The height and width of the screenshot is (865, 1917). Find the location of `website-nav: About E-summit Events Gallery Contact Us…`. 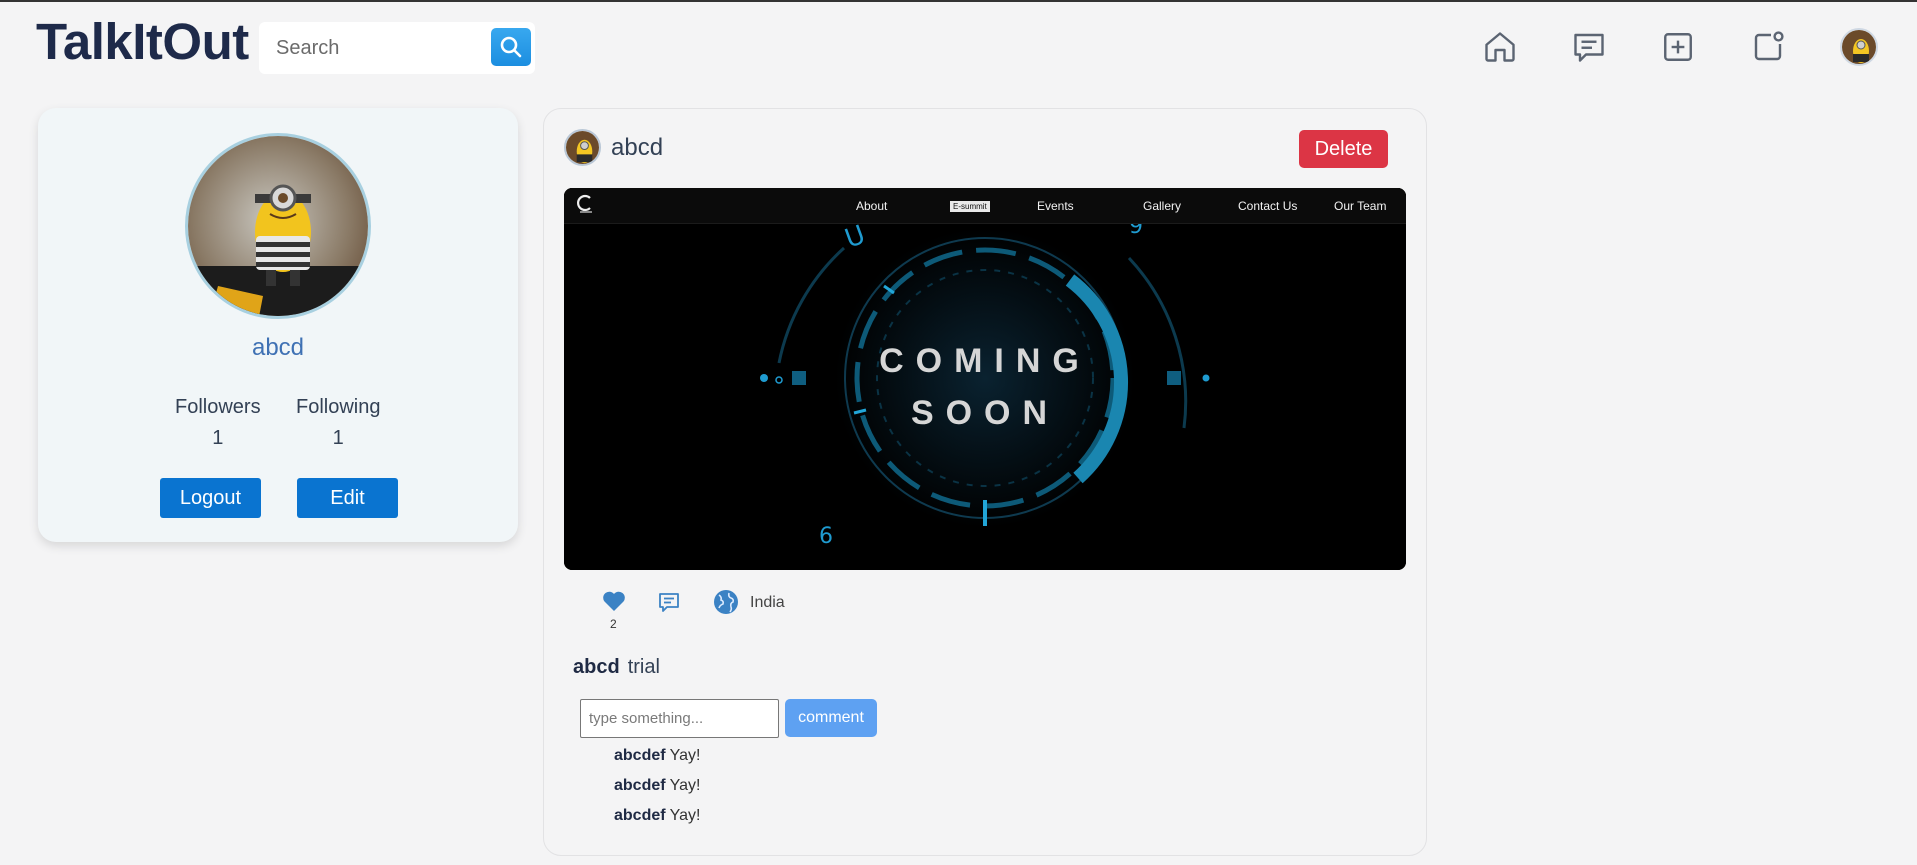

website-nav: About E-summit Events Gallery Contact Us… is located at coordinates (985, 206).